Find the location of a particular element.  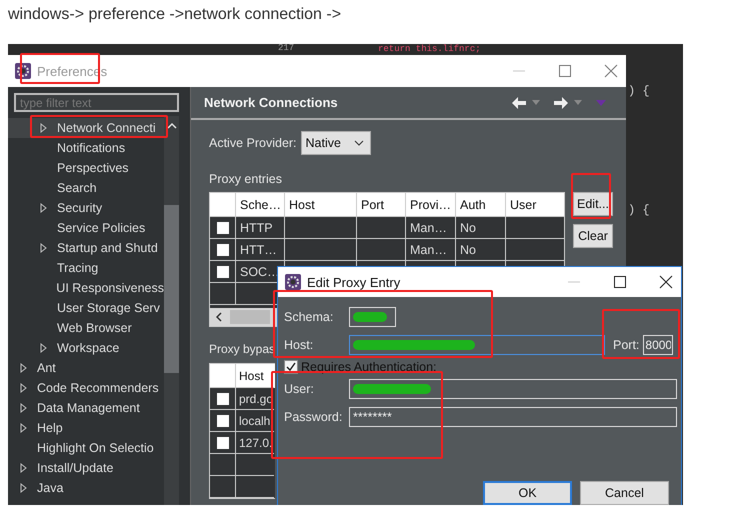

tree-item: Highlight On Selectio is located at coordinates (86, 448).